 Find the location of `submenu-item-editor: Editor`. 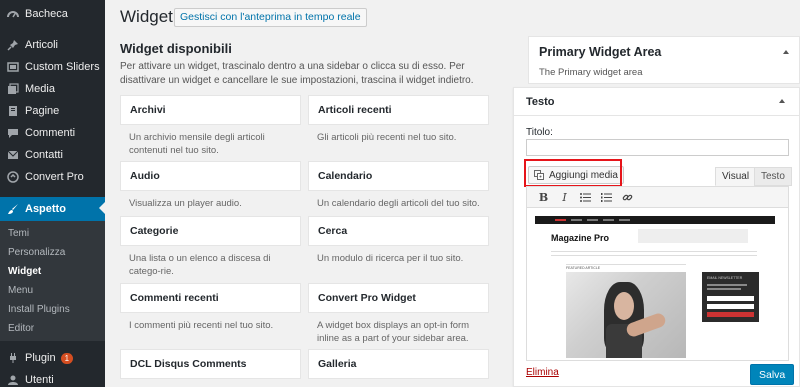

submenu-item-editor: Editor is located at coordinates (52, 328).